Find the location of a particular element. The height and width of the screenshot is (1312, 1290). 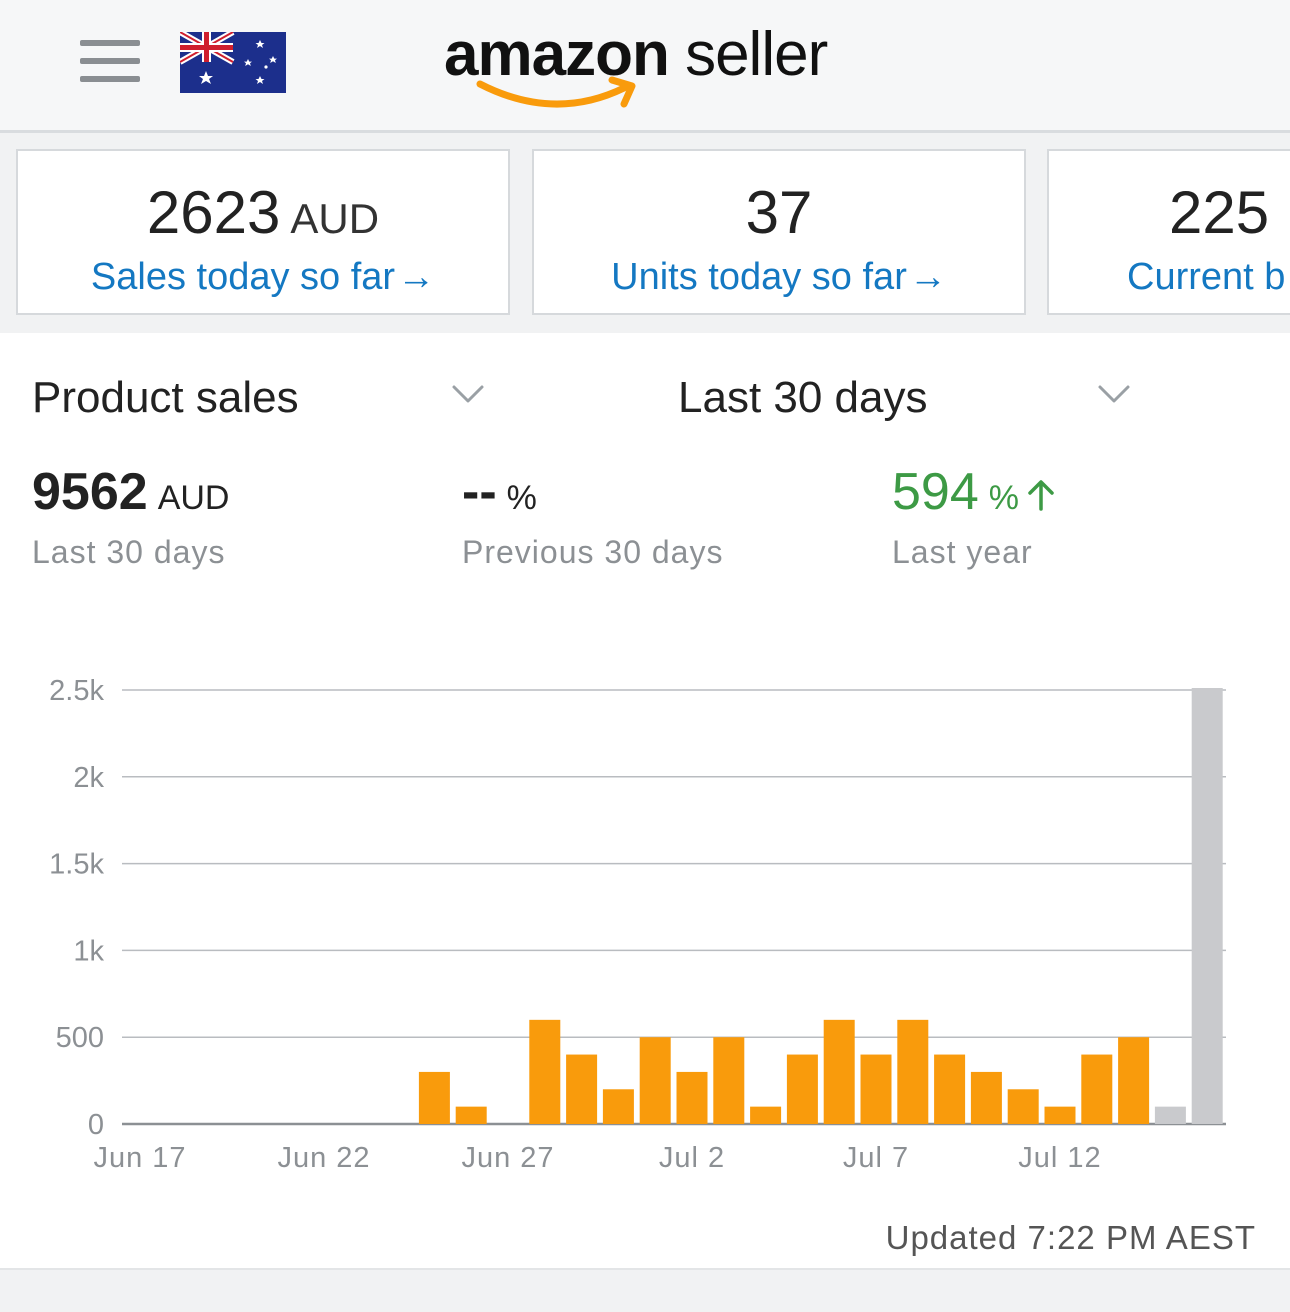

units-today-label: Units today so far is located at coordinates (759, 277).